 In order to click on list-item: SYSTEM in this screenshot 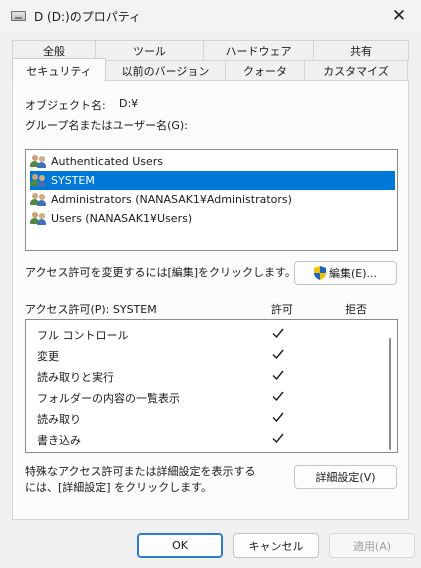, I will do `click(212, 180)`.